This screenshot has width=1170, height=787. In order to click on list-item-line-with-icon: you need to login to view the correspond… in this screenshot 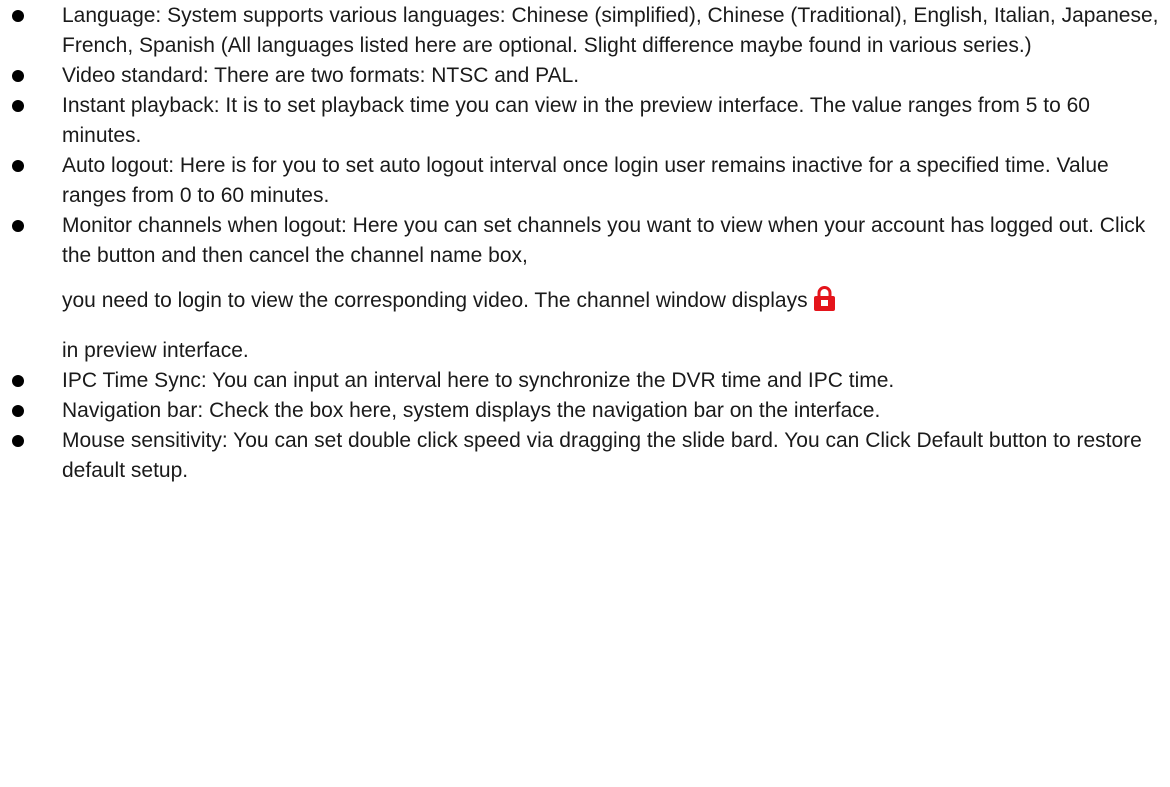, I will do `click(612, 303)`.